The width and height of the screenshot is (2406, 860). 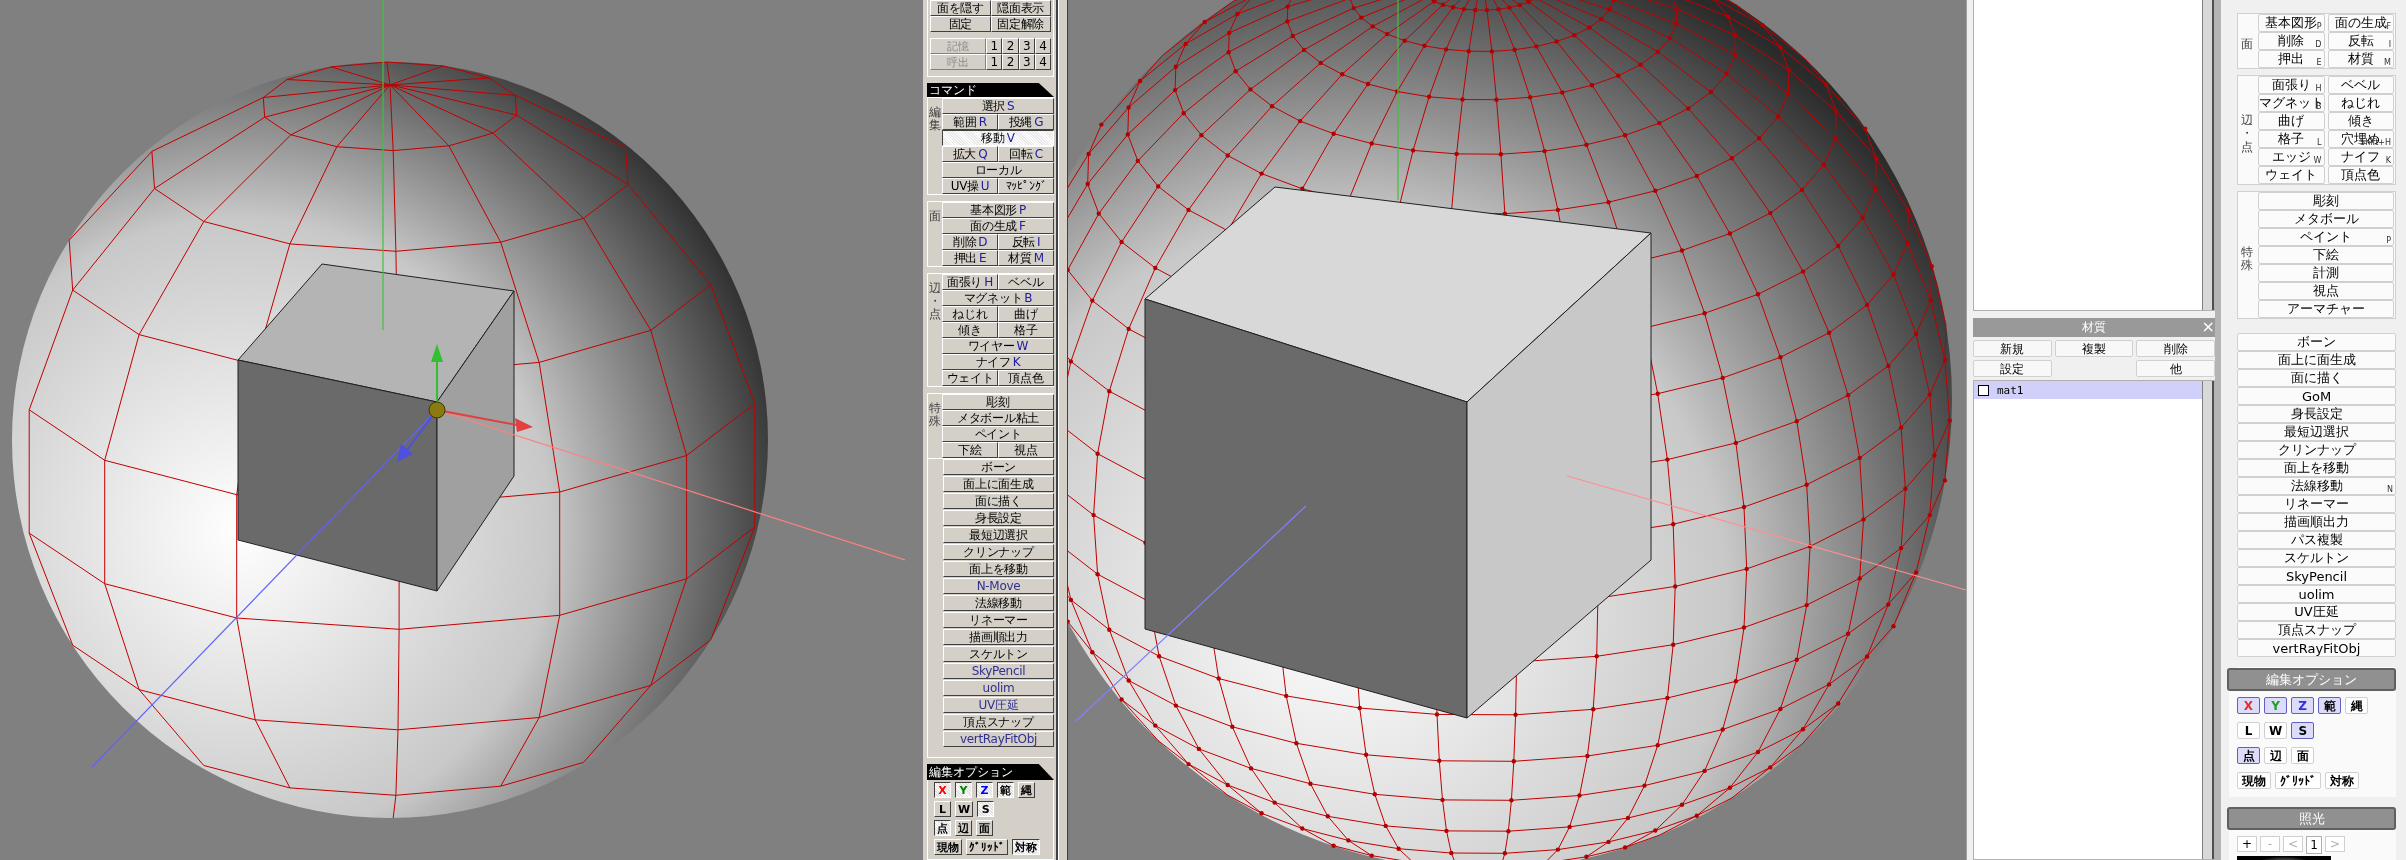 What do you see at coordinates (960, 8) in the screenshot?
I see `command-button: 面を隠す` at bounding box center [960, 8].